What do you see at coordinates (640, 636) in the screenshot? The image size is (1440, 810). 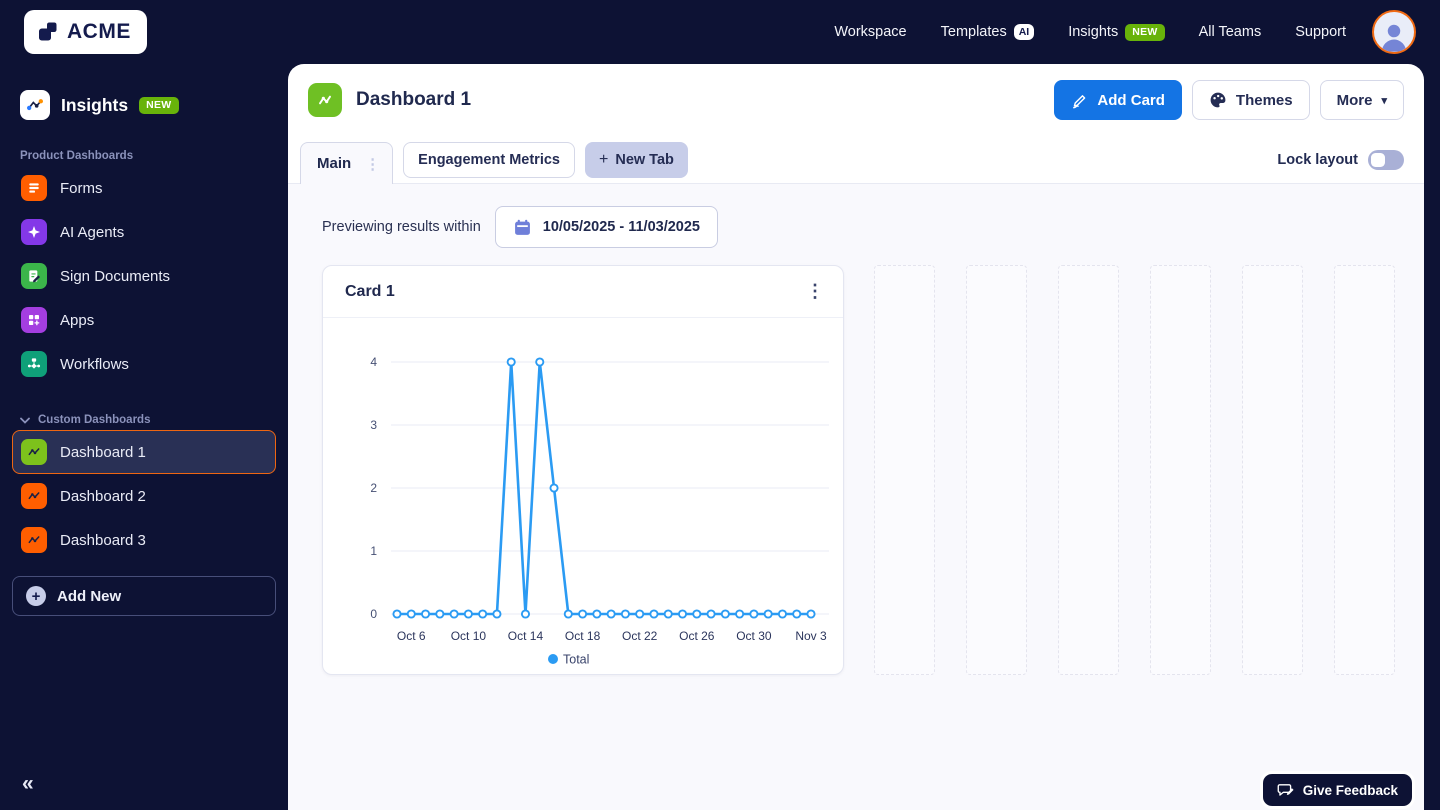 I see `svg-text: Oct 22` at bounding box center [640, 636].